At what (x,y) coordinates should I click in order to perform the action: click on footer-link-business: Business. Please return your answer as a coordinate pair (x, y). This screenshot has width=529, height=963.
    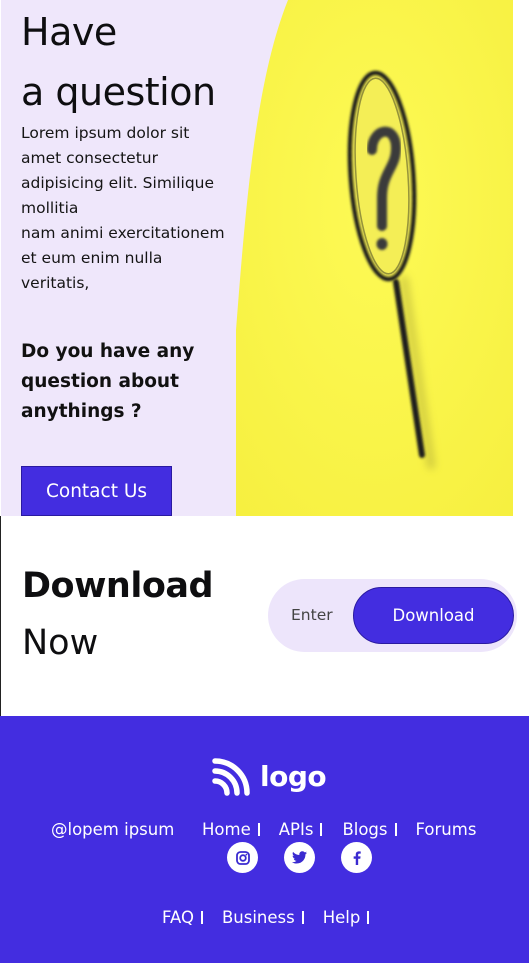
    Looking at the image, I should click on (263, 917).